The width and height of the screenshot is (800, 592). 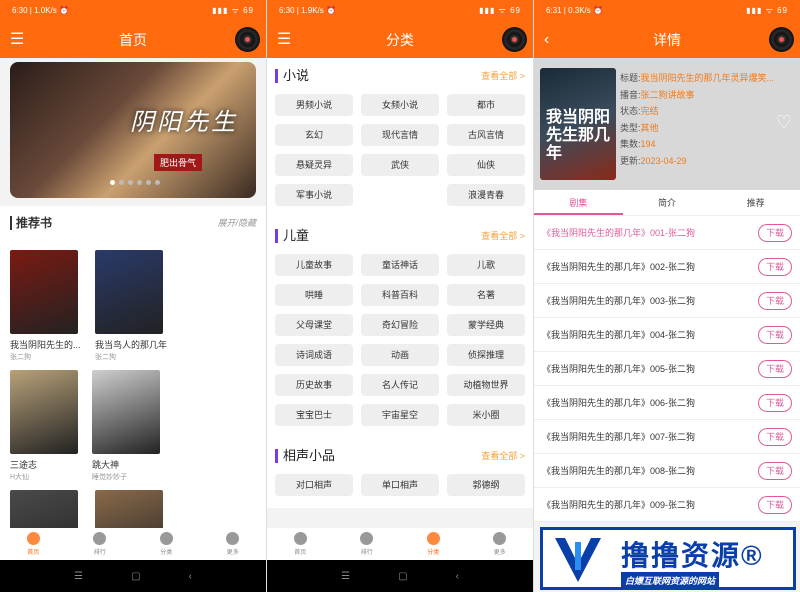 What do you see at coordinates (486, 415) in the screenshot?
I see `category-chip: 米小圈` at bounding box center [486, 415].